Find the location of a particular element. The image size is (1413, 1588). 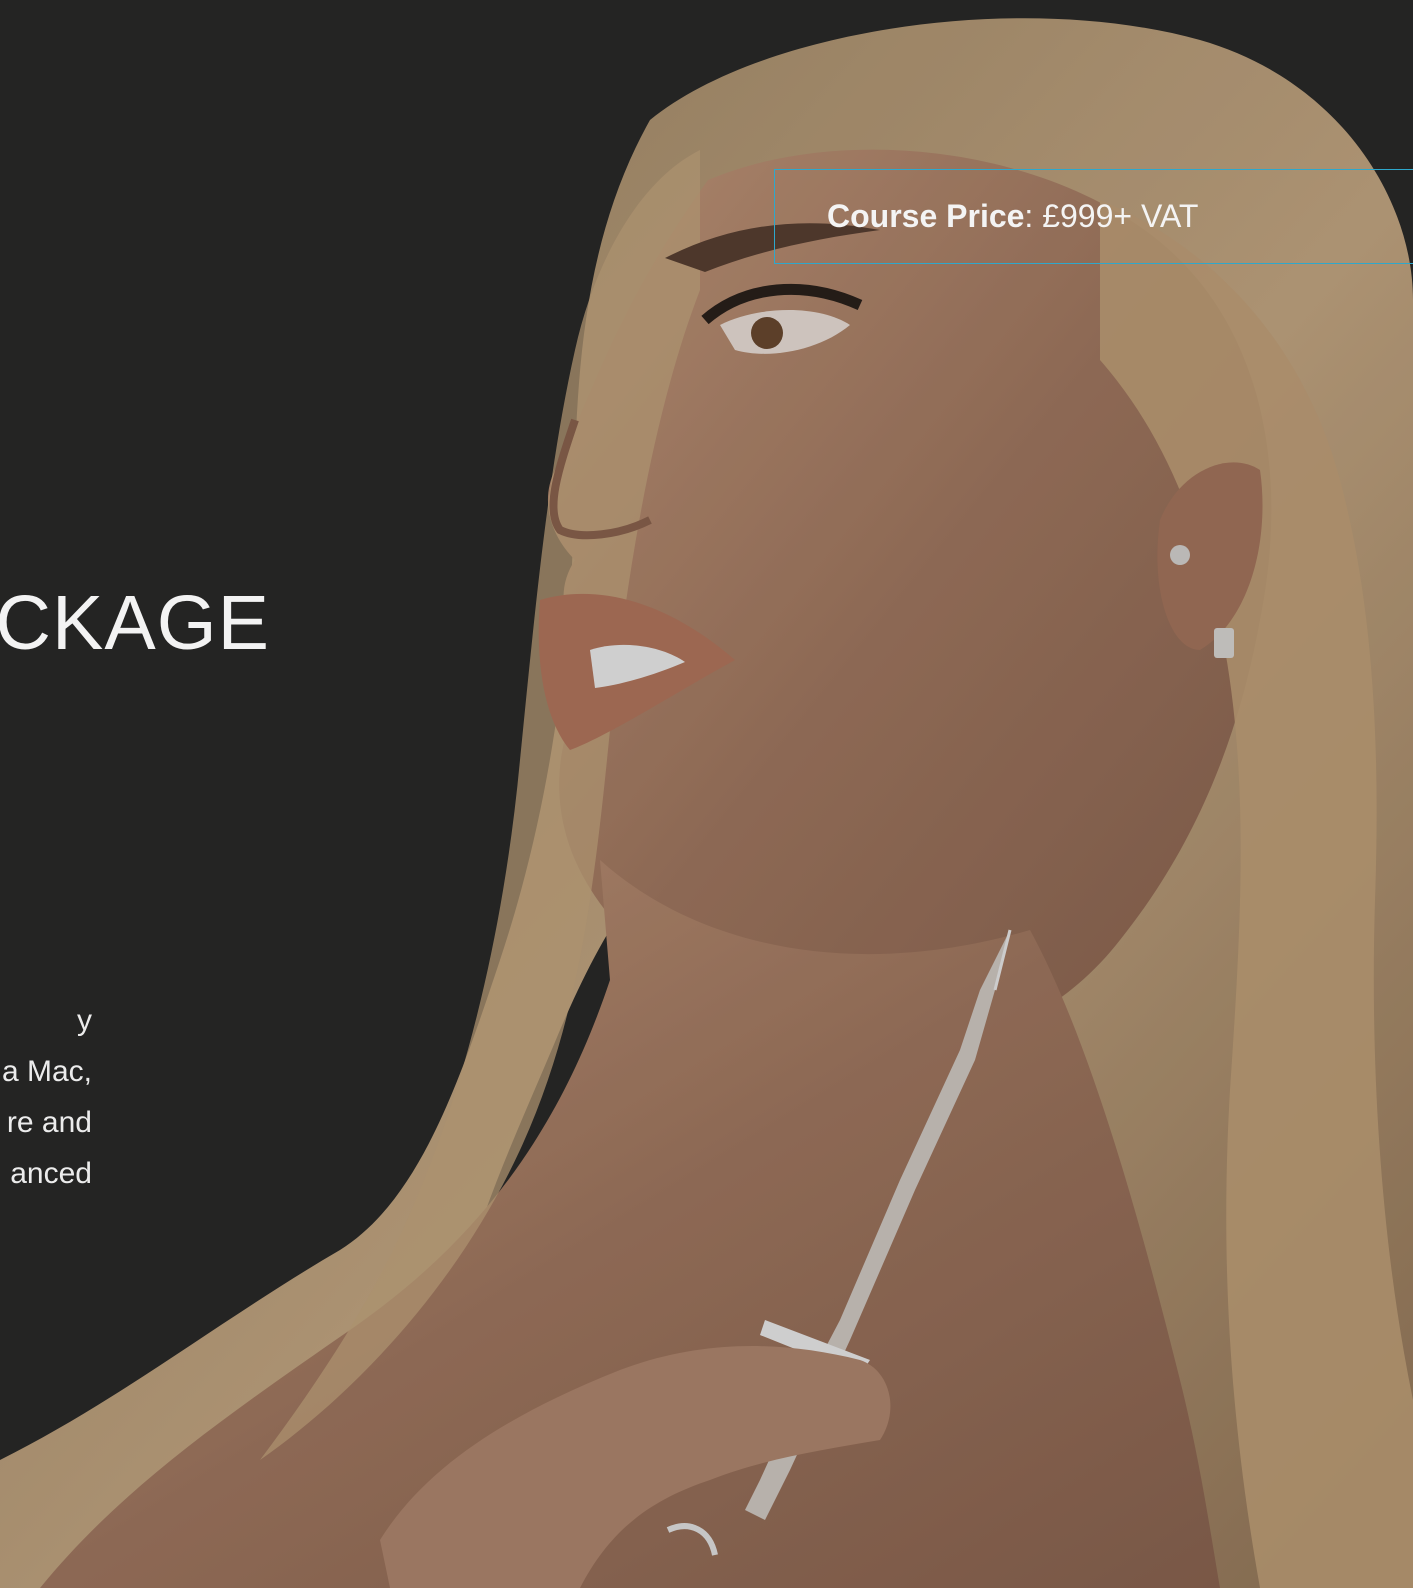

description-line: y is located at coordinates (84, 1020).